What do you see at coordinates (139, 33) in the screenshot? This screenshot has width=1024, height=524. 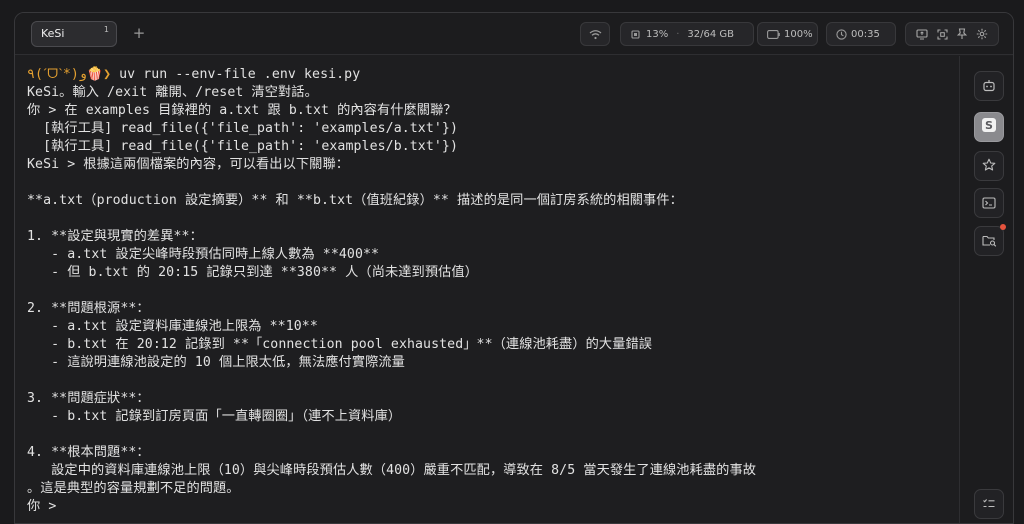 I see `new-tab-button: +` at bounding box center [139, 33].